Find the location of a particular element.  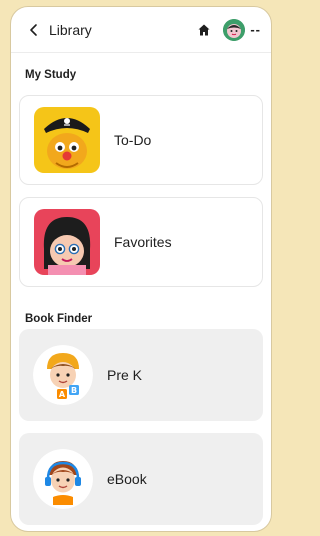

pirate-character-icon is located at coordinates (67, 140).